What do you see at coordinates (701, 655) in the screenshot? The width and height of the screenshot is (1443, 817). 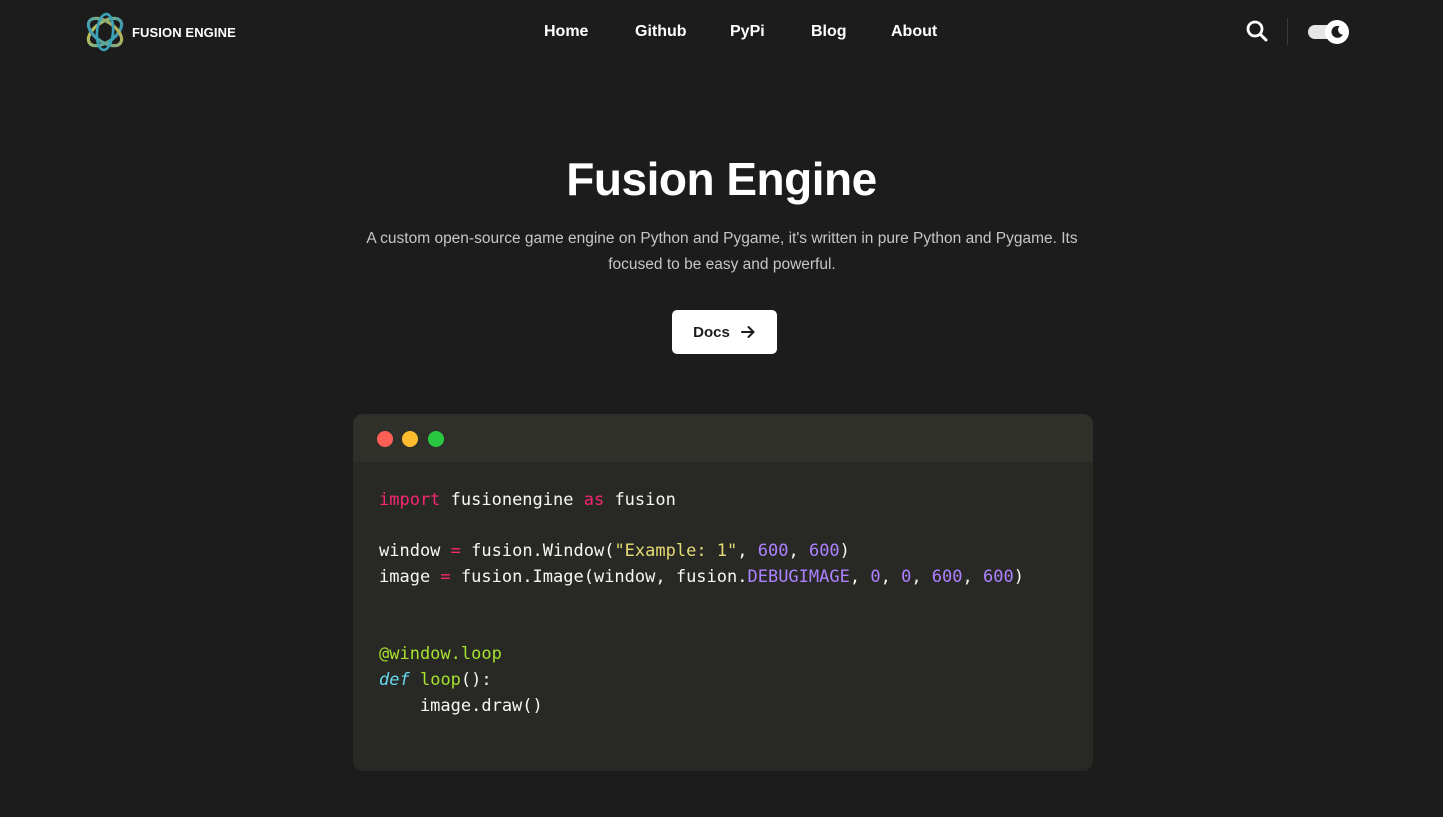 I see `code-line: @window.loop` at bounding box center [701, 655].